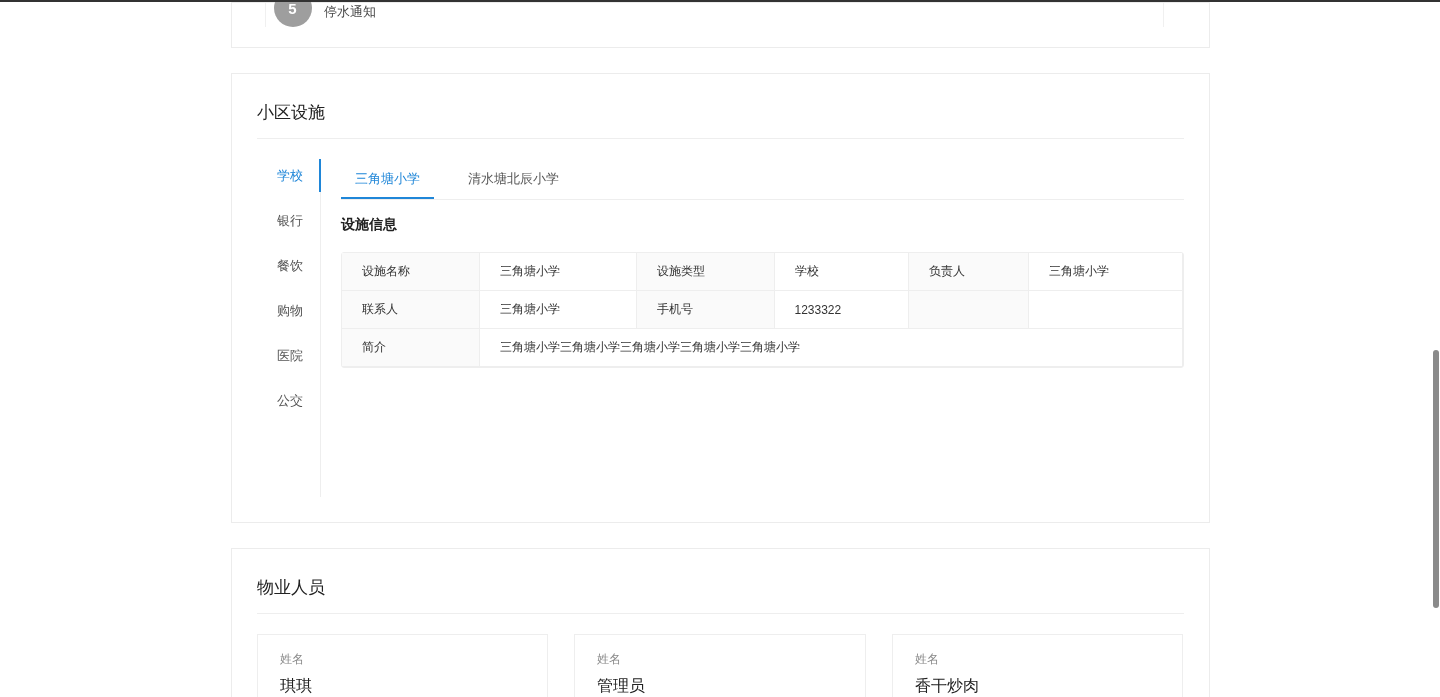 This screenshot has height=697, width=1440. Describe the element at coordinates (288, 310) in the screenshot. I see `category-tab: 购物` at that location.